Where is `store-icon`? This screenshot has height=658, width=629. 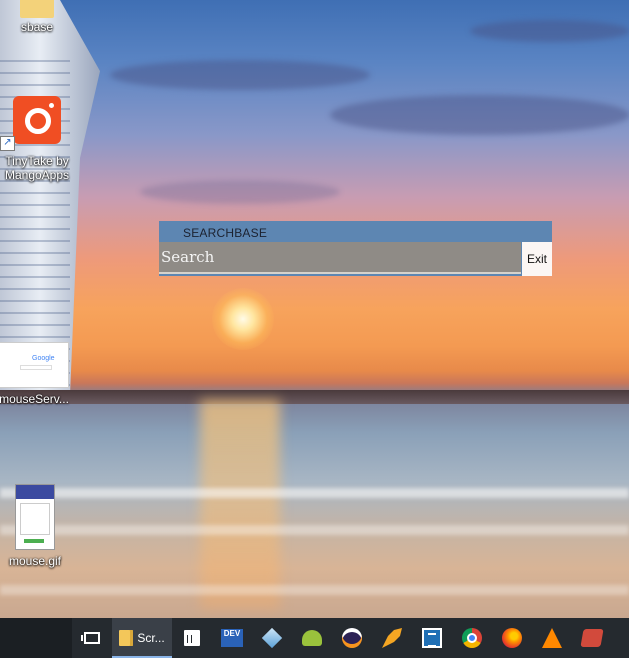
store-icon is located at coordinates (192, 638).